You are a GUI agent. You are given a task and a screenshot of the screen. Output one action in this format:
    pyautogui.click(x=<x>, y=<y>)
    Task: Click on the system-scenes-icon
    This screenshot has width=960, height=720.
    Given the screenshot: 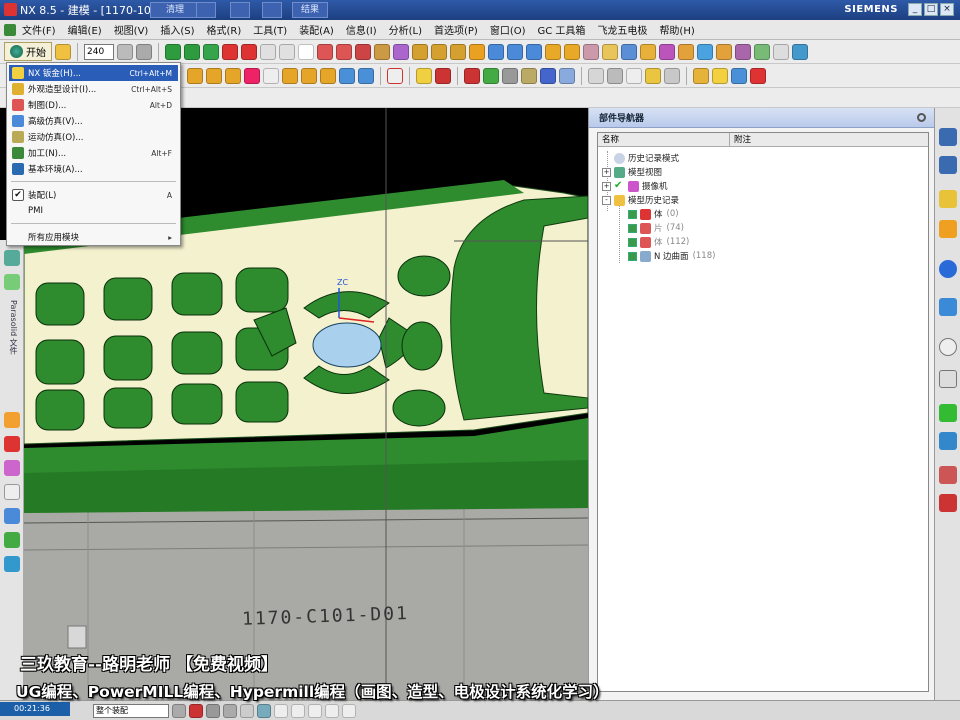 What is the action you would take?
    pyautogui.click(x=948, y=503)
    